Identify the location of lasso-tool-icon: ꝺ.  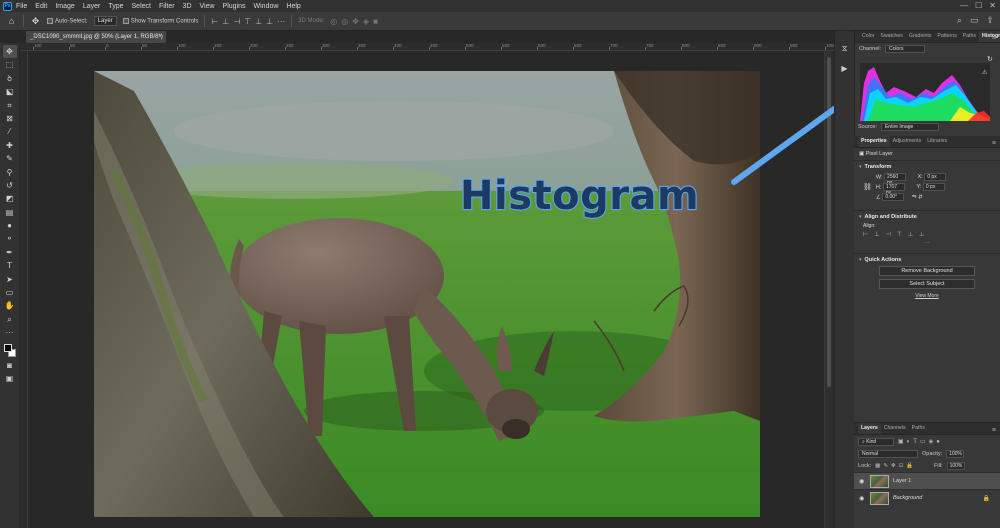
(10, 78).